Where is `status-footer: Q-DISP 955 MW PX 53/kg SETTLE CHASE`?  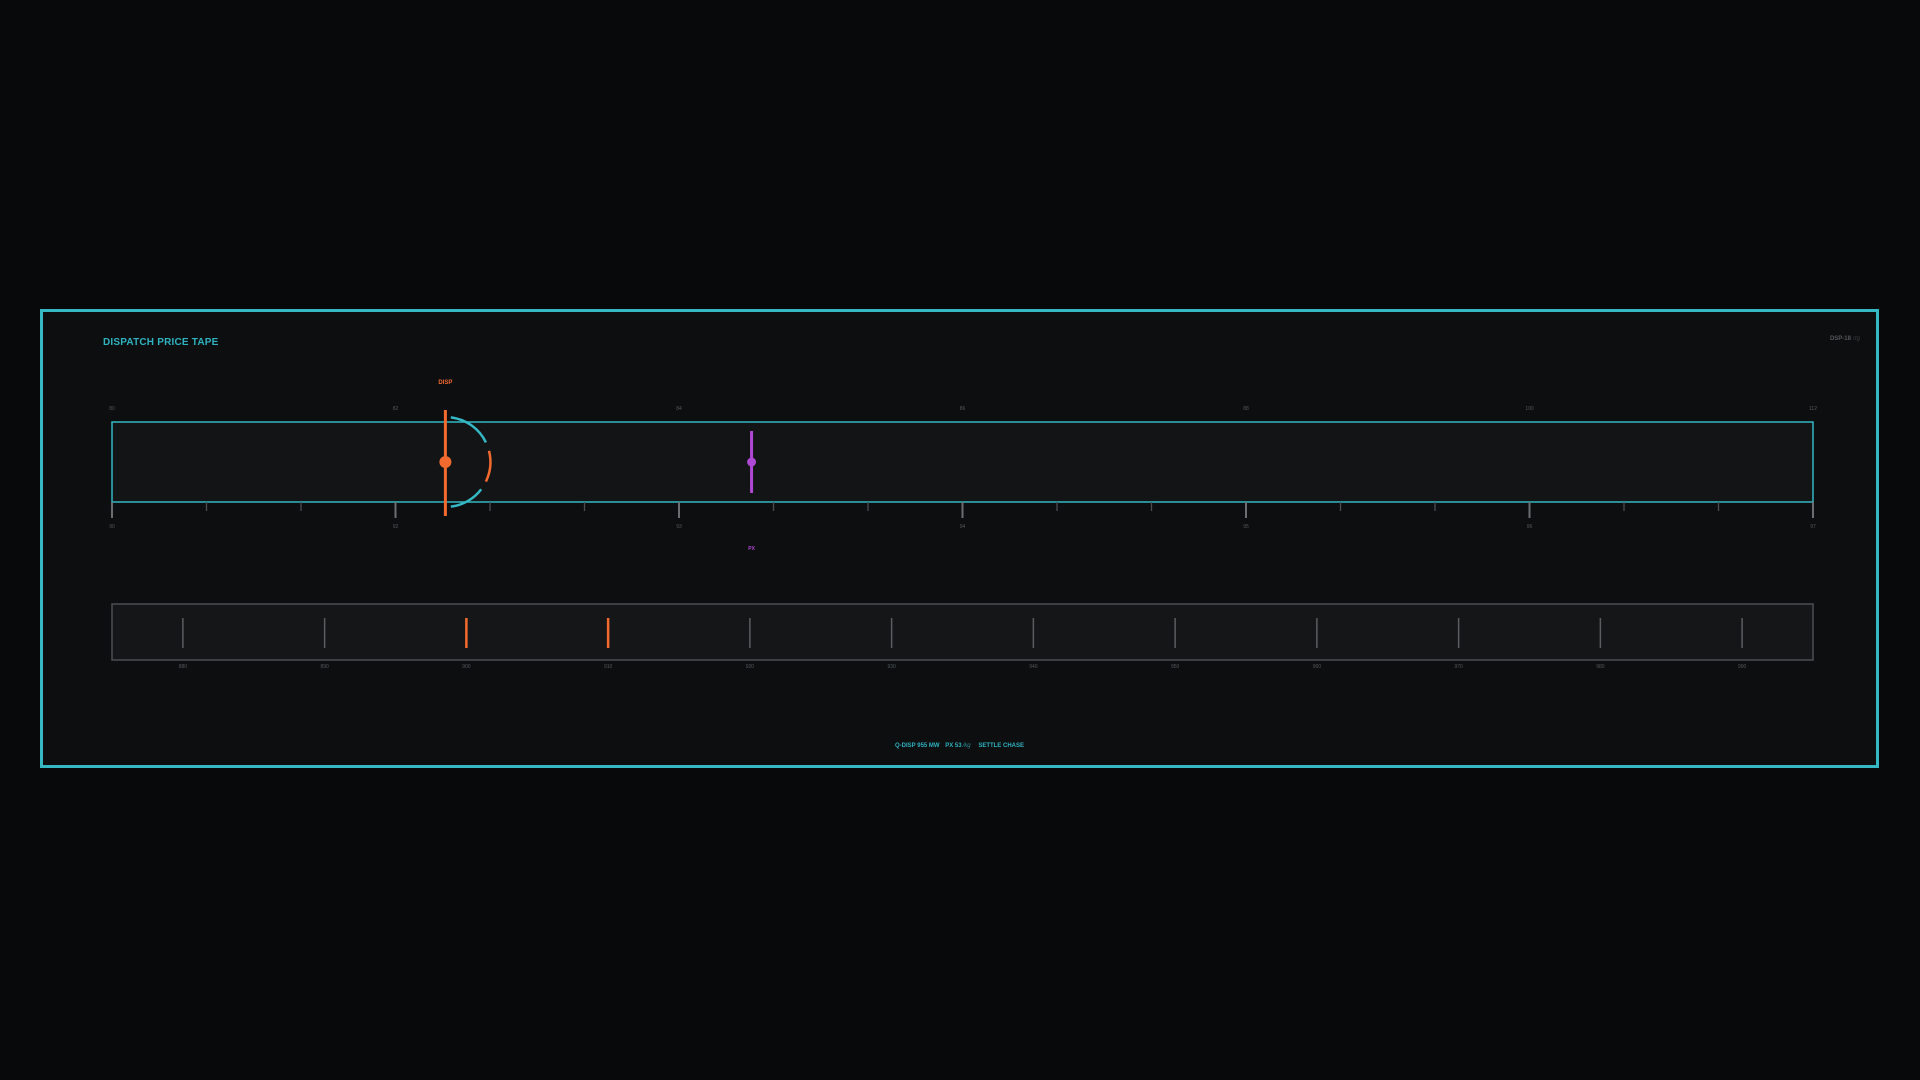 status-footer: Q-DISP 955 MW PX 53/kg SETTLE CHASE is located at coordinates (959, 746).